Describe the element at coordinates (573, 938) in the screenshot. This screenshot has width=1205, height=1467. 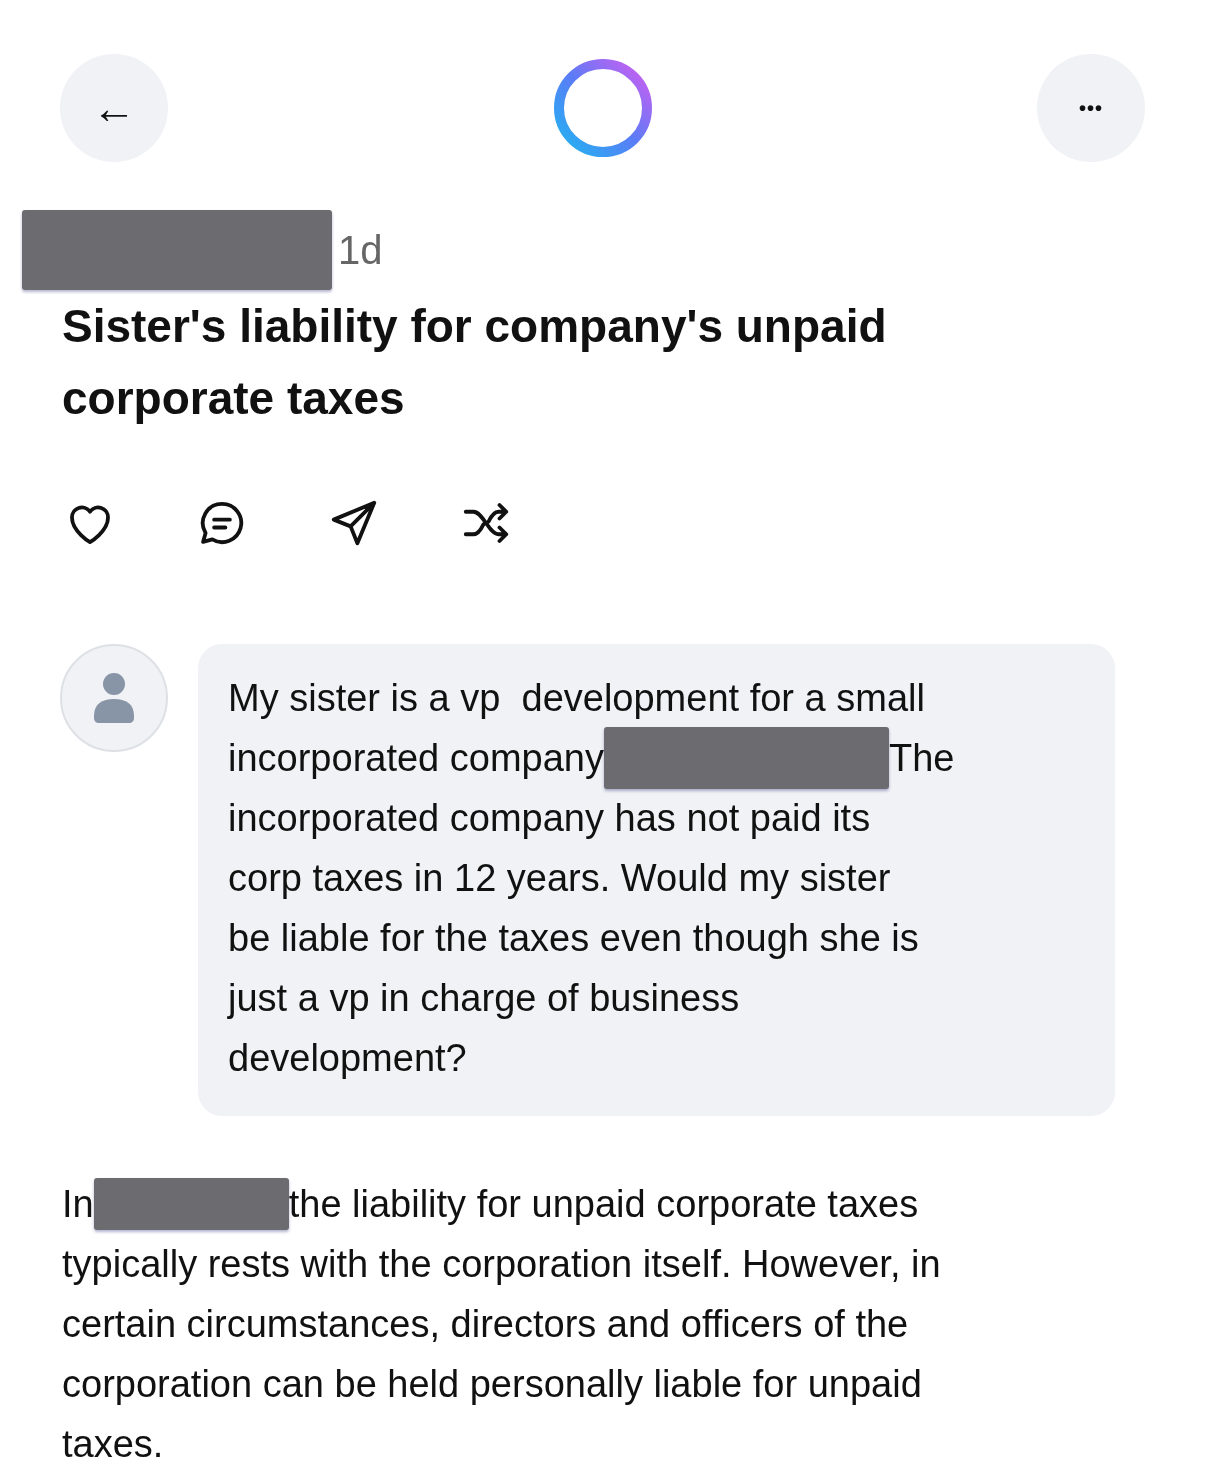
I see `question-text: be liable for the taxes even though she is` at that location.